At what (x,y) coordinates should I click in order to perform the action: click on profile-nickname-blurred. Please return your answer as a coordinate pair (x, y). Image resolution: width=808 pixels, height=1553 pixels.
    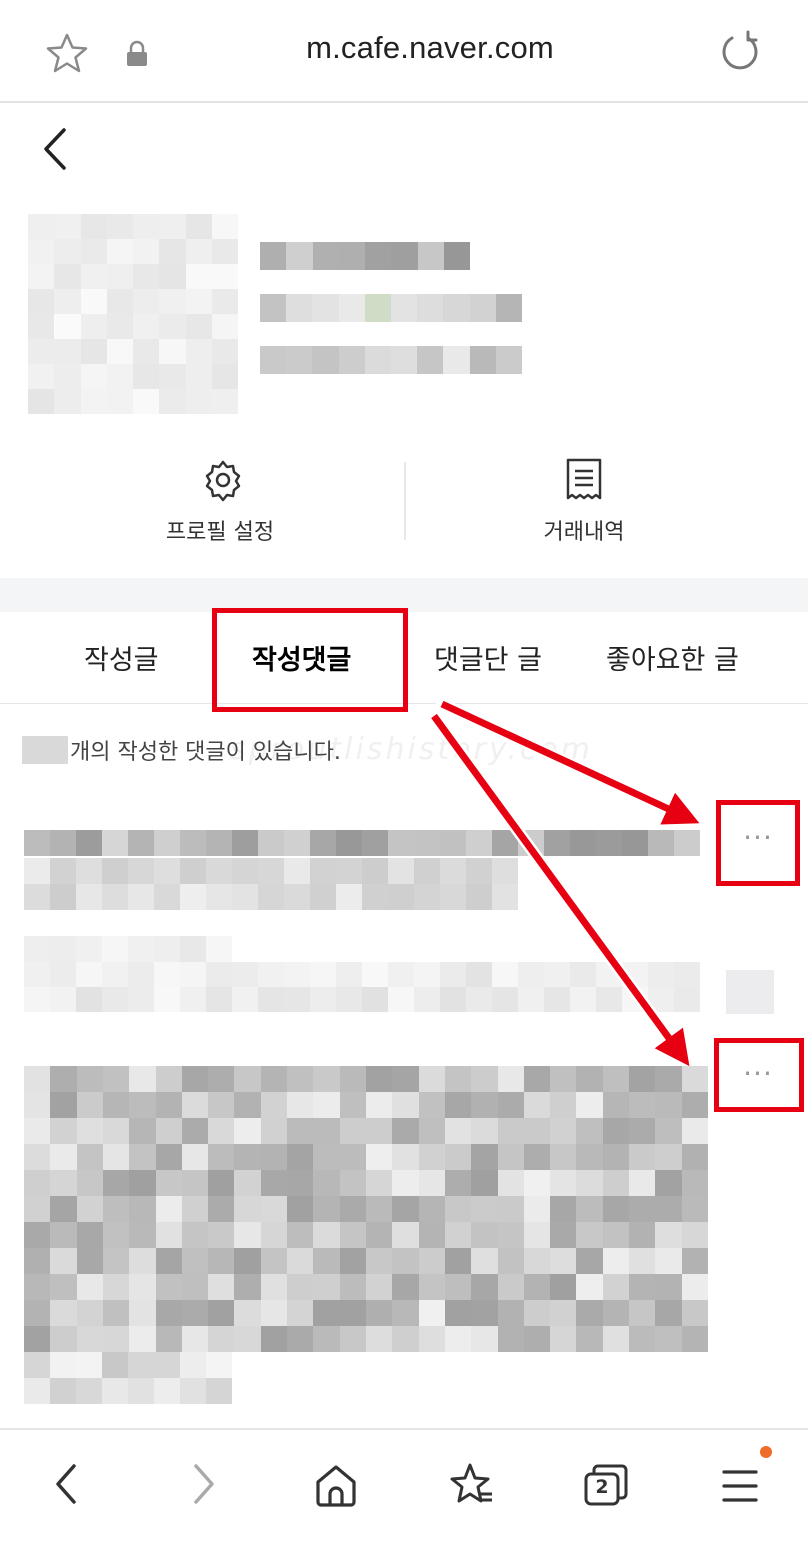
    Looking at the image, I should click on (365, 256).